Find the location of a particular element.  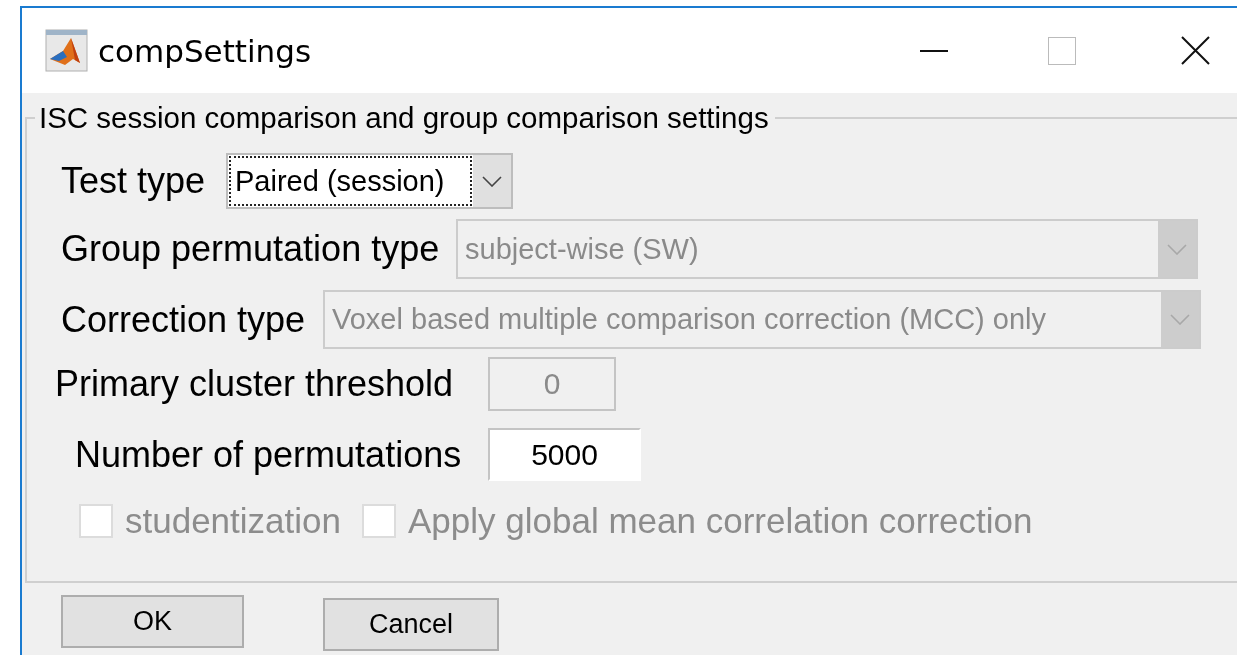

maximize-icon is located at coordinates (1062, 50).